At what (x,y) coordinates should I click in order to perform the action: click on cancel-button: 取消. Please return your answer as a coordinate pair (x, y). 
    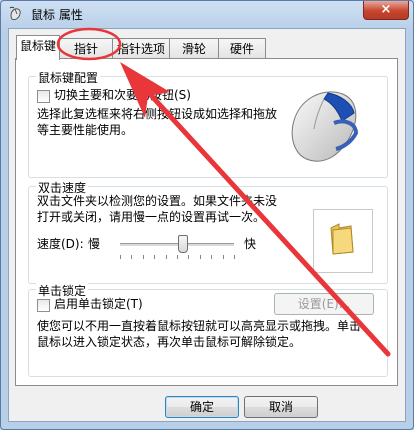
    Looking at the image, I should click on (281, 407).